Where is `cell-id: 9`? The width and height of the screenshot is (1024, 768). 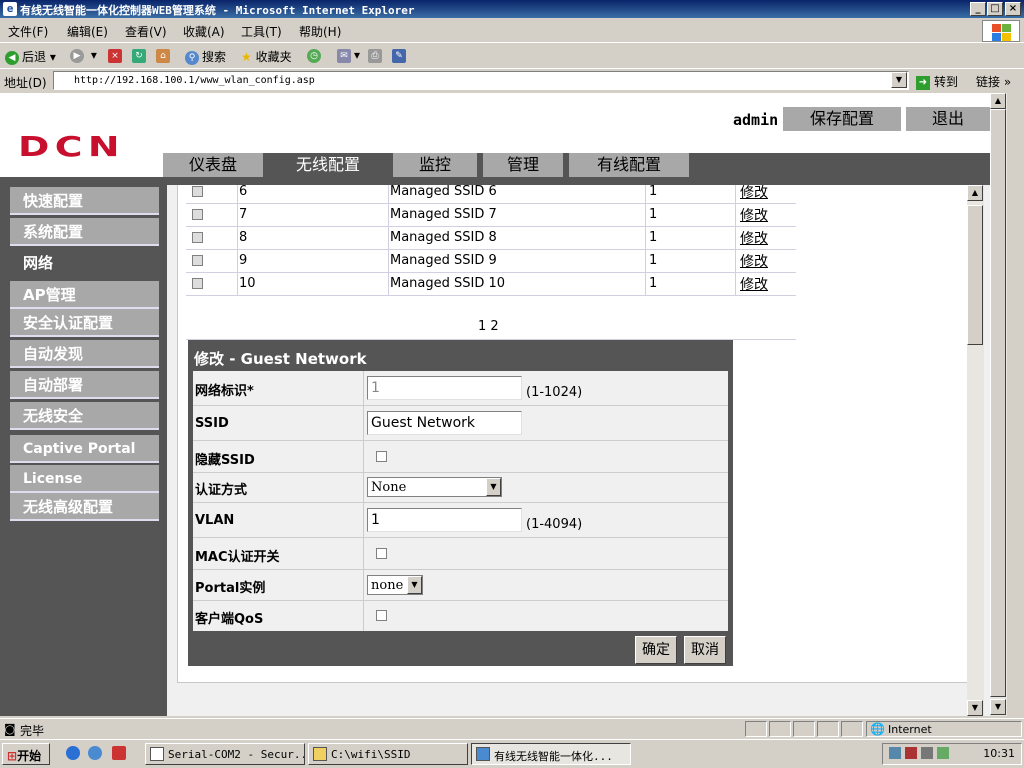
cell-id: 9 is located at coordinates (243, 260).